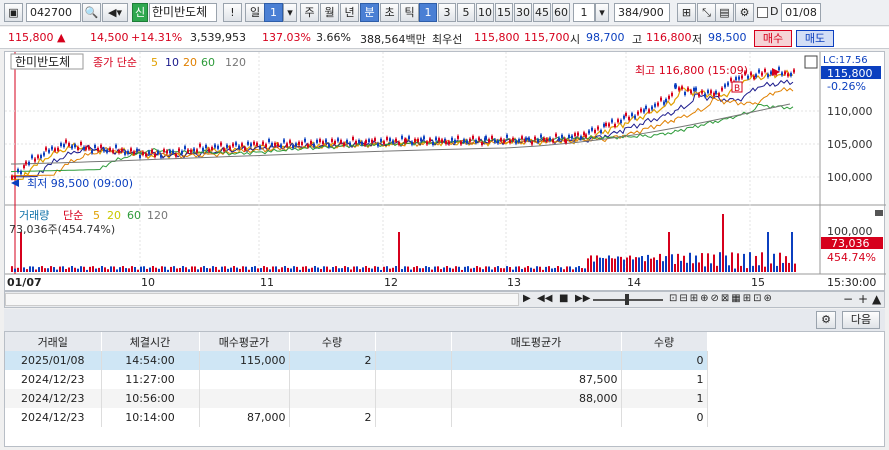 This screenshot has width=889, height=450. What do you see at coordinates (369, 12) in the screenshot?
I see `period-minute-button: 분` at bounding box center [369, 12].